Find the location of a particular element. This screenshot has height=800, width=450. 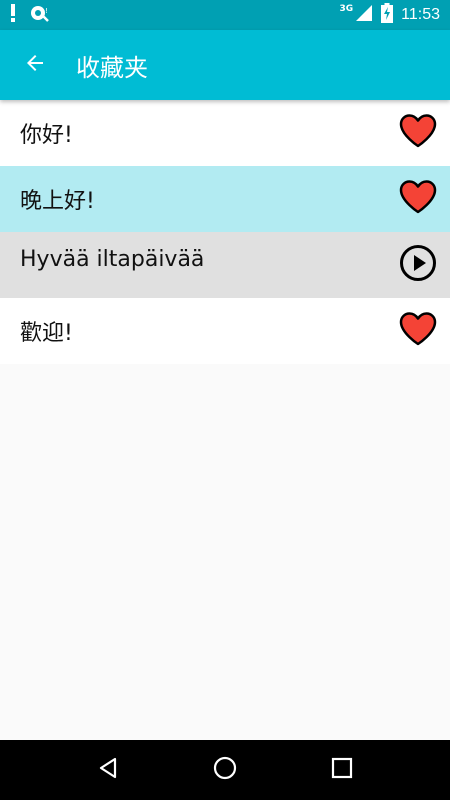

list-item: 你好! is located at coordinates (225, 133).